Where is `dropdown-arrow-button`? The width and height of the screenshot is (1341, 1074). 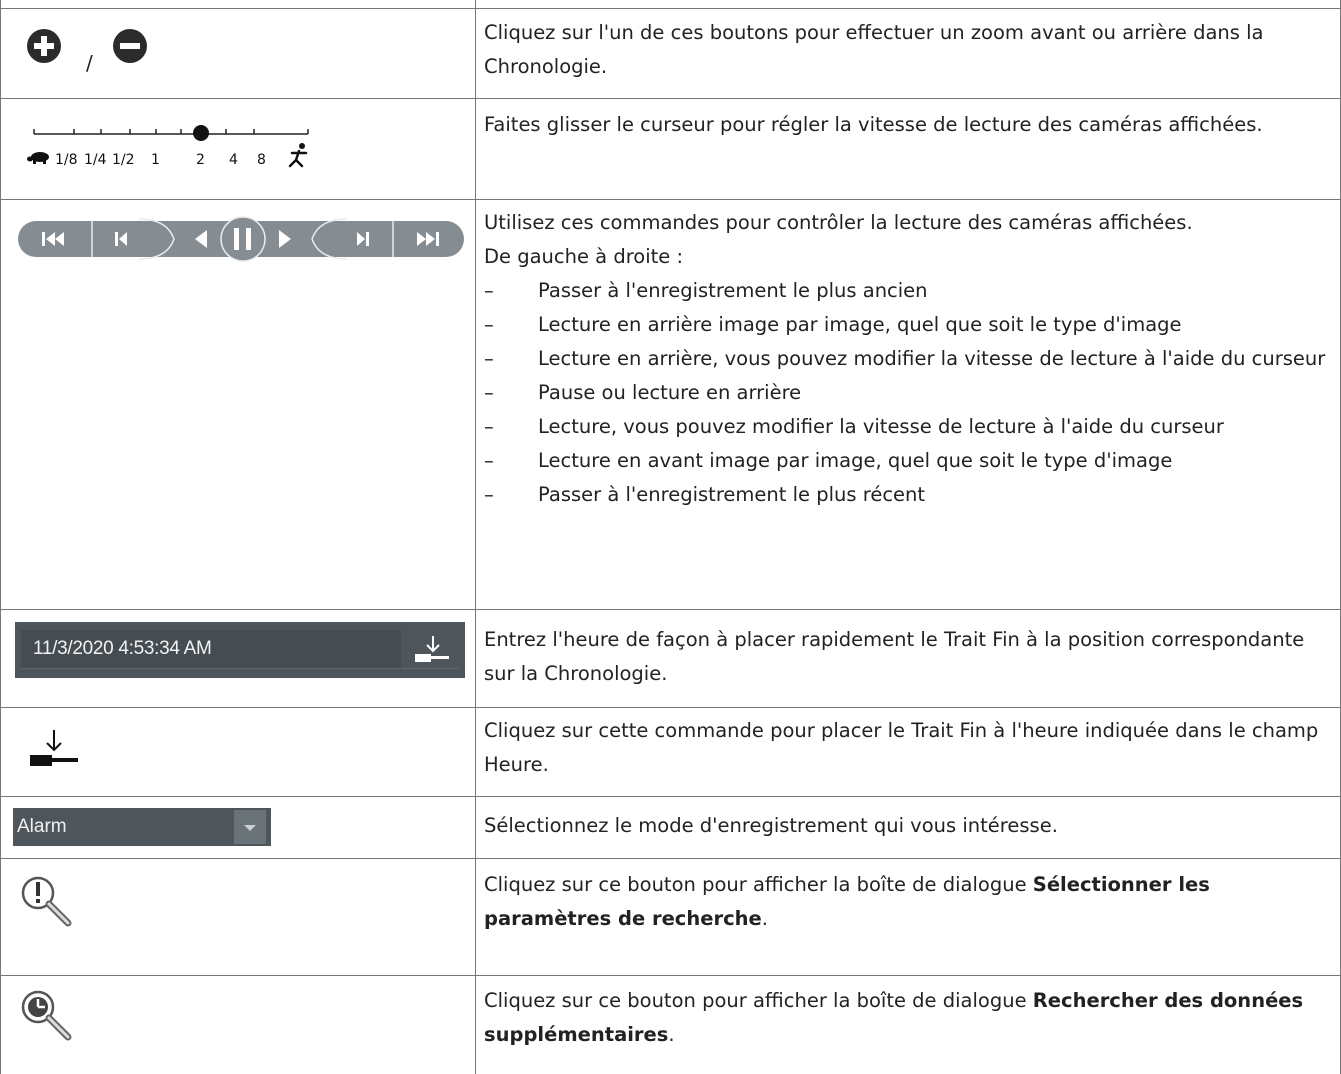 dropdown-arrow-button is located at coordinates (250, 827).